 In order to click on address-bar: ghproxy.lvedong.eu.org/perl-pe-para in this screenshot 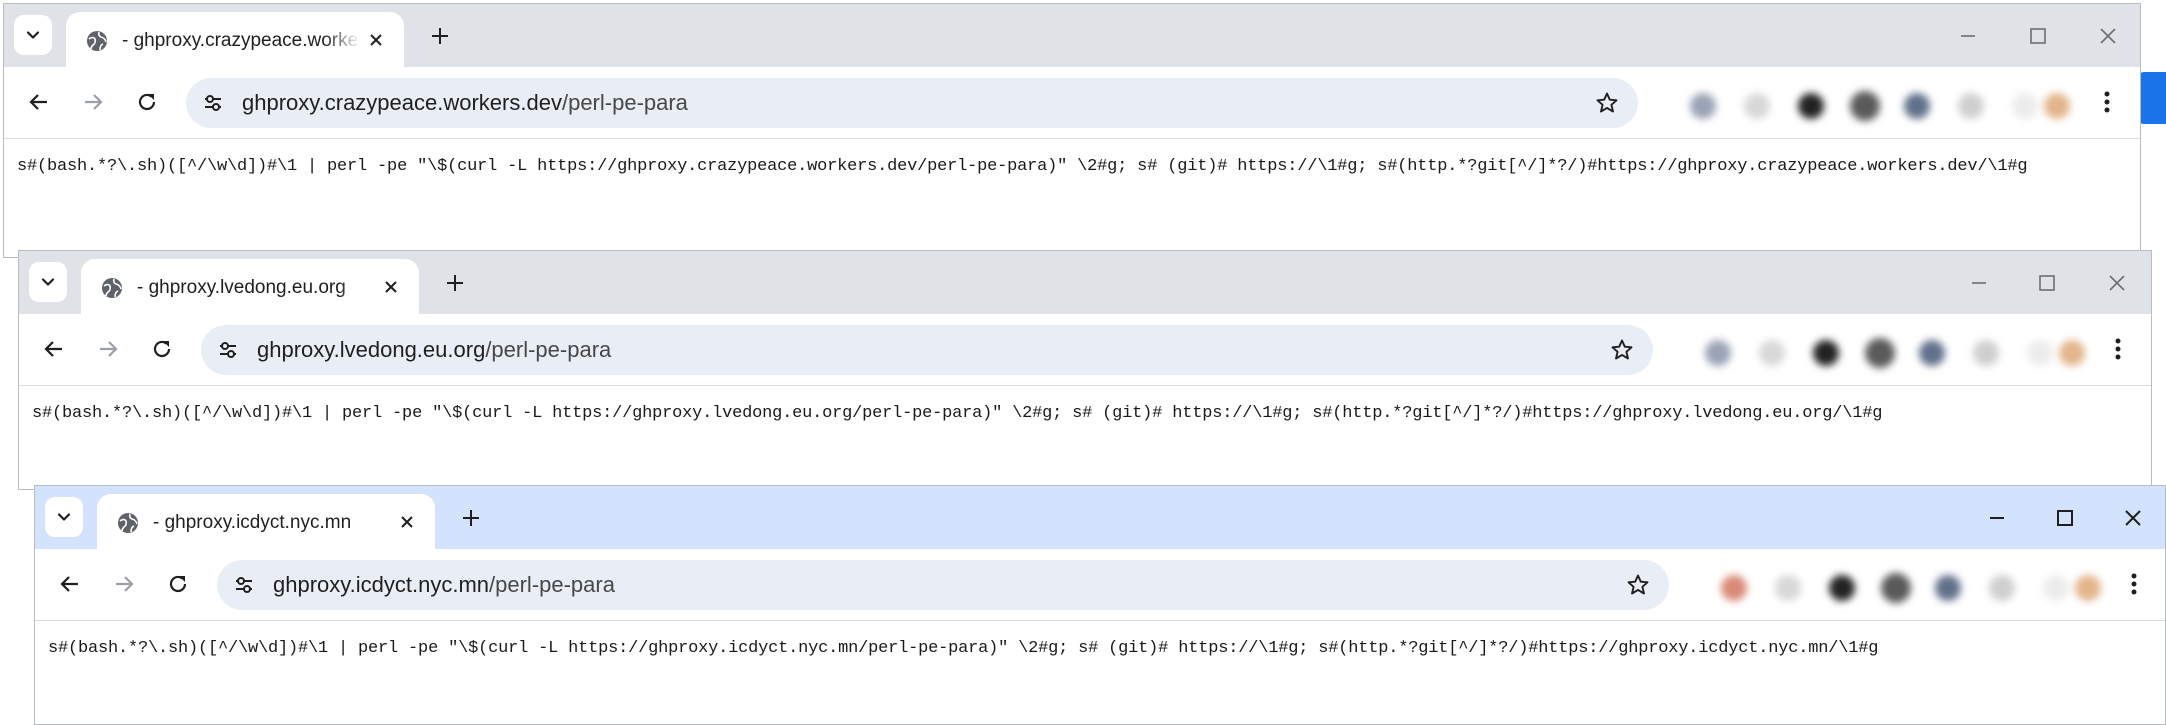, I will do `click(927, 350)`.